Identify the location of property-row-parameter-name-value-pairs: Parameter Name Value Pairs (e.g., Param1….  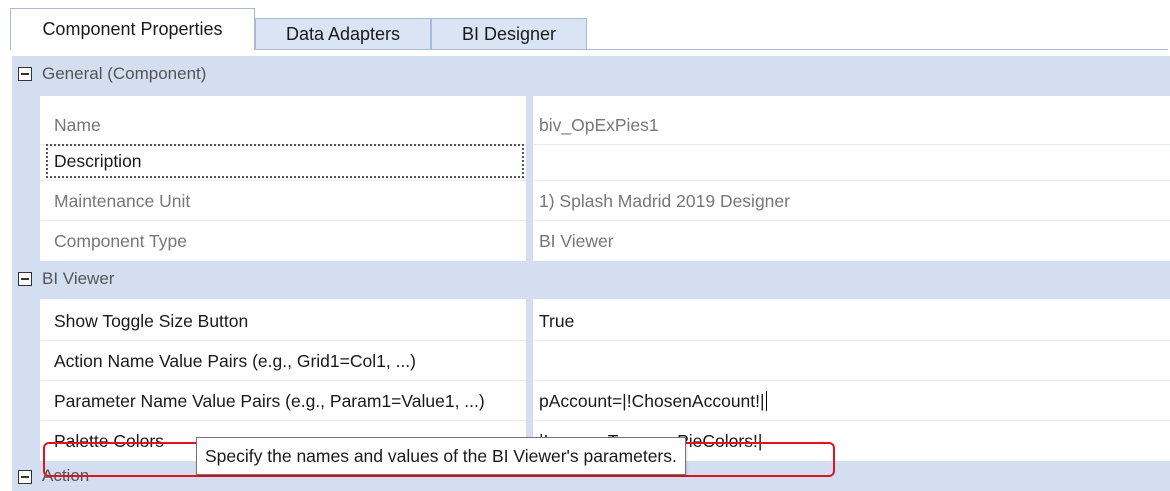
(591, 401).